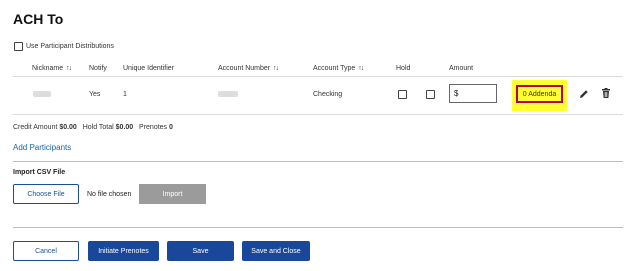 The image size is (630, 271). I want to click on save-button: Save, so click(200, 251).